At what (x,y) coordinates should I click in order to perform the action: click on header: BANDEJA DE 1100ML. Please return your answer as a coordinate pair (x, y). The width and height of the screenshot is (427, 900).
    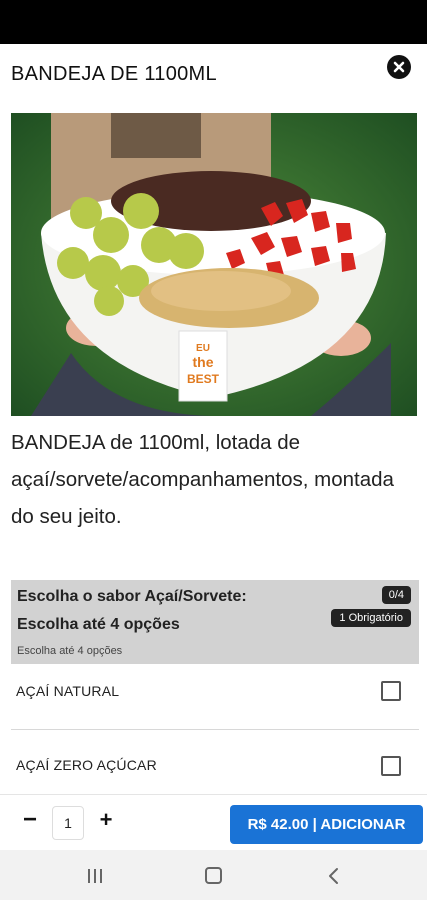
    Looking at the image, I should click on (213, 74).